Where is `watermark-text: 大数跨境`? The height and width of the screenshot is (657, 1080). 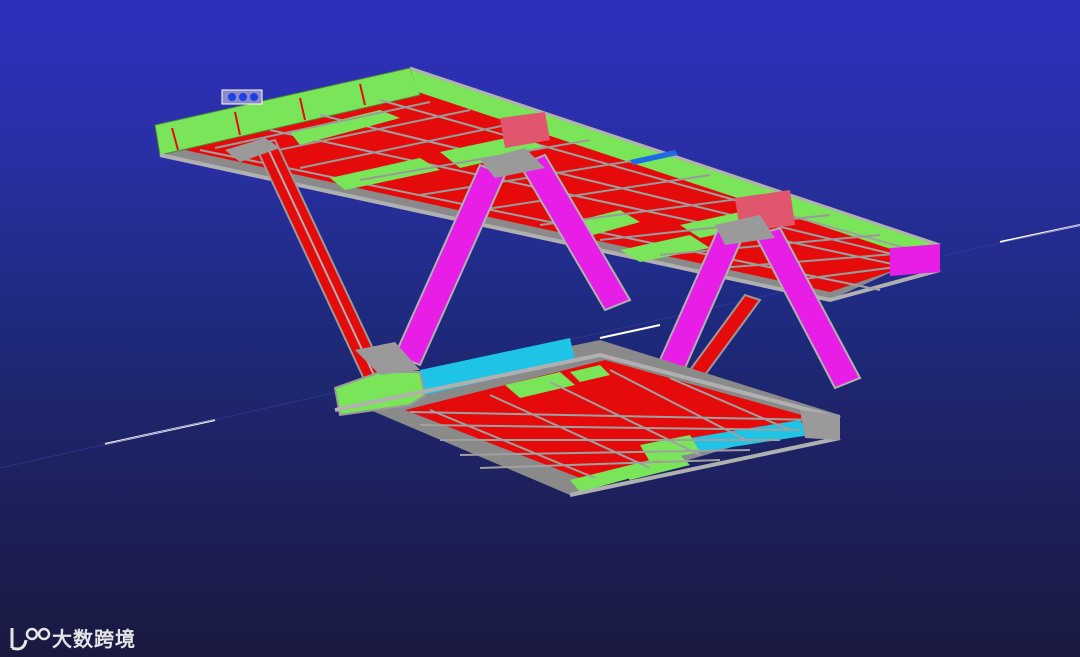 watermark-text: 大数跨境 is located at coordinates (94, 638).